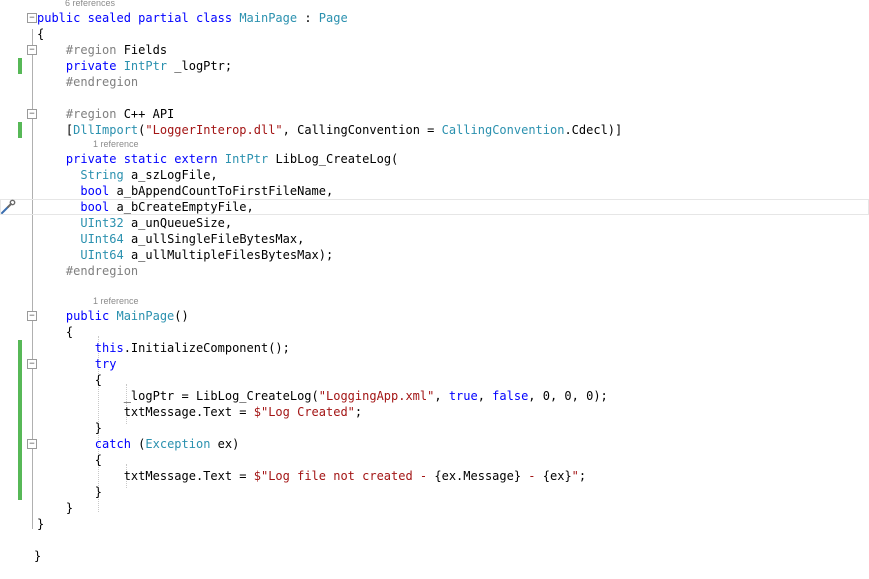 The width and height of the screenshot is (869, 579). I want to click on code-token: {, so click(55, 332).